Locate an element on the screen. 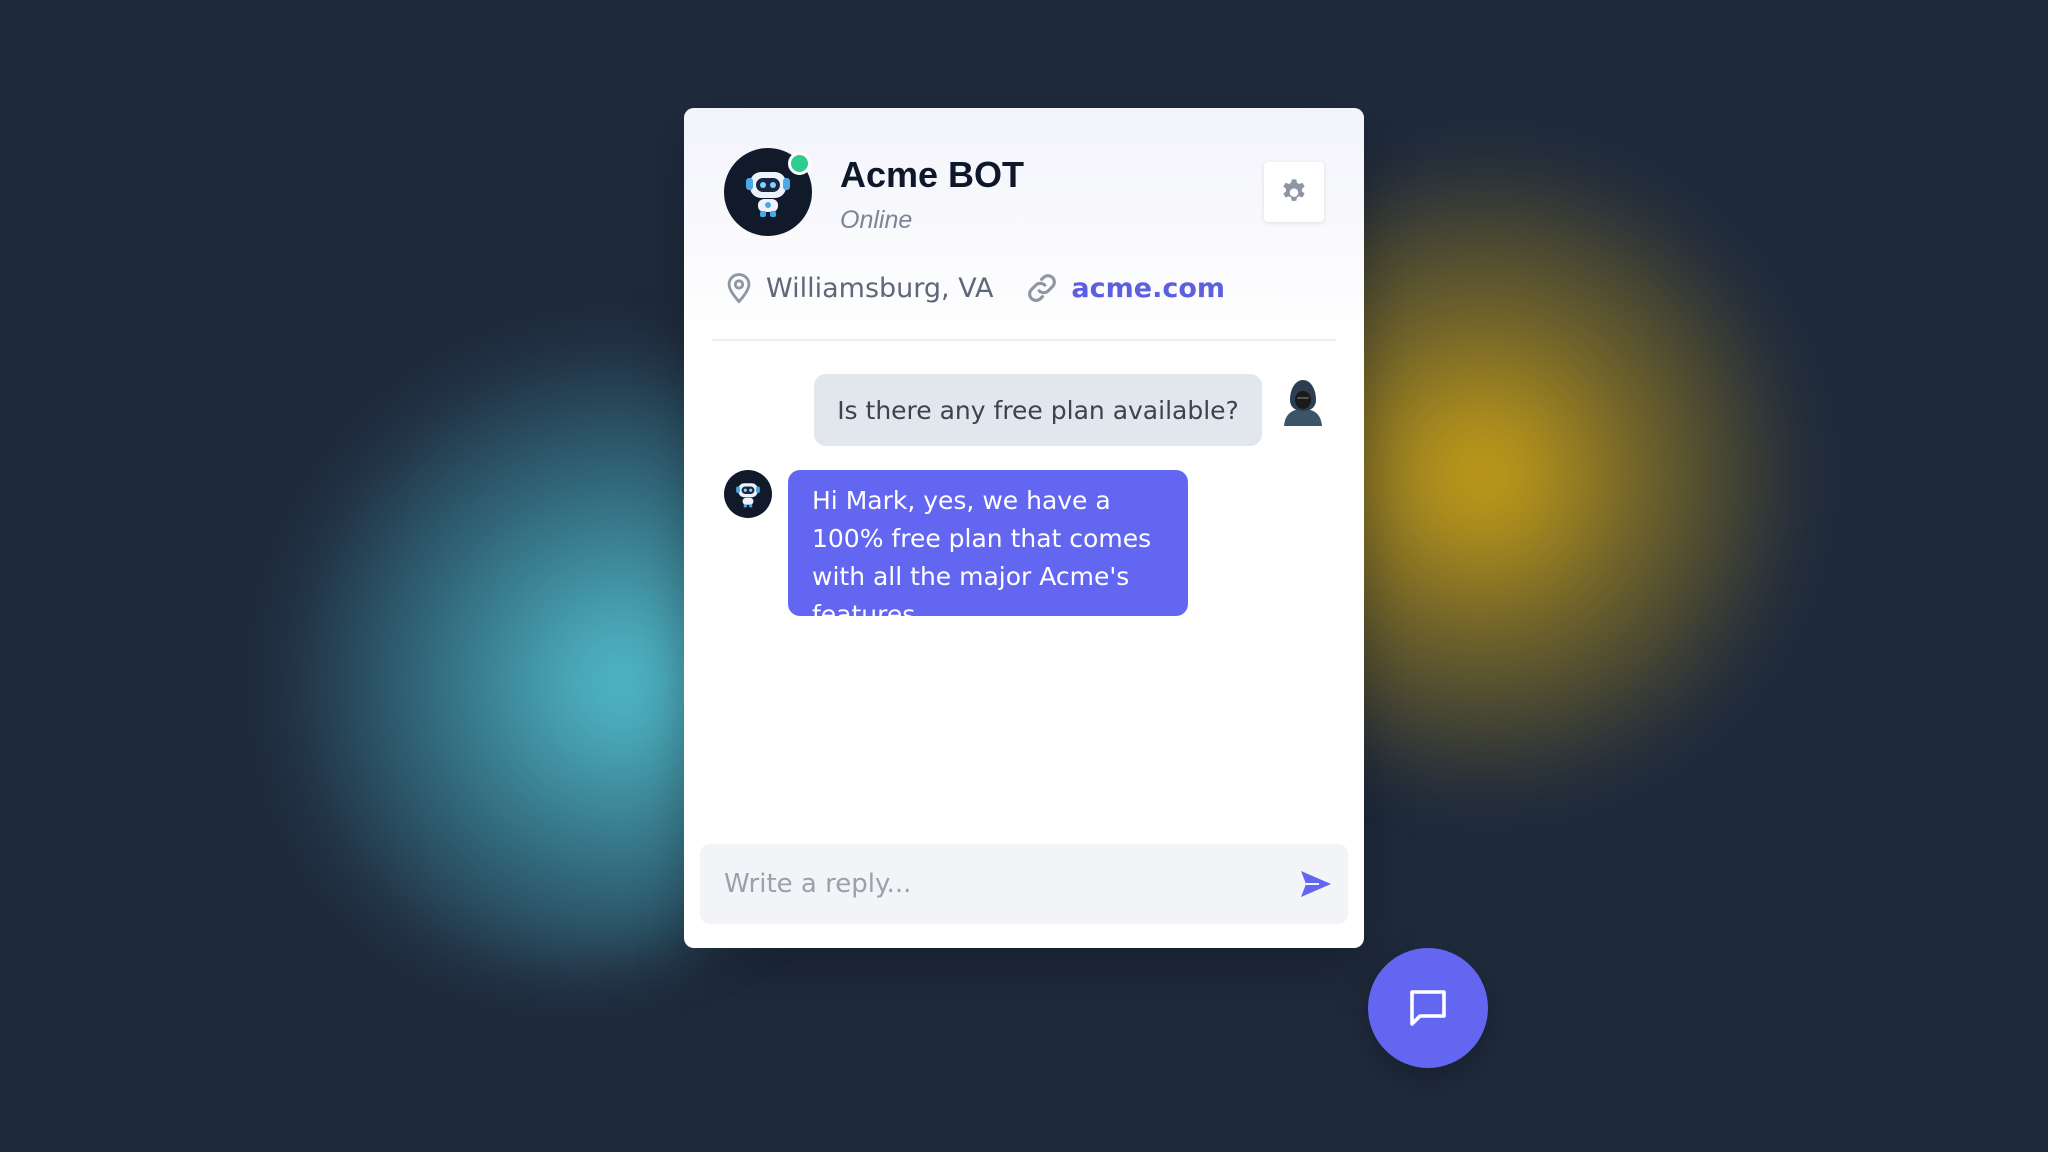 The image size is (2048, 1152). user-message: Is there any free plan available? is located at coordinates (1038, 410).